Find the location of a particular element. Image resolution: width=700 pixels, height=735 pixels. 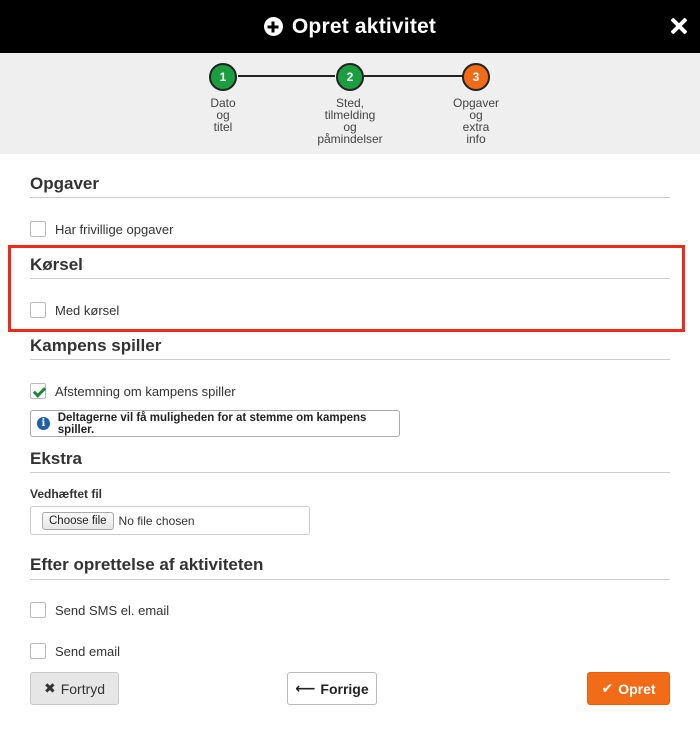

previous-button-label: Forrige is located at coordinates (344, 688).